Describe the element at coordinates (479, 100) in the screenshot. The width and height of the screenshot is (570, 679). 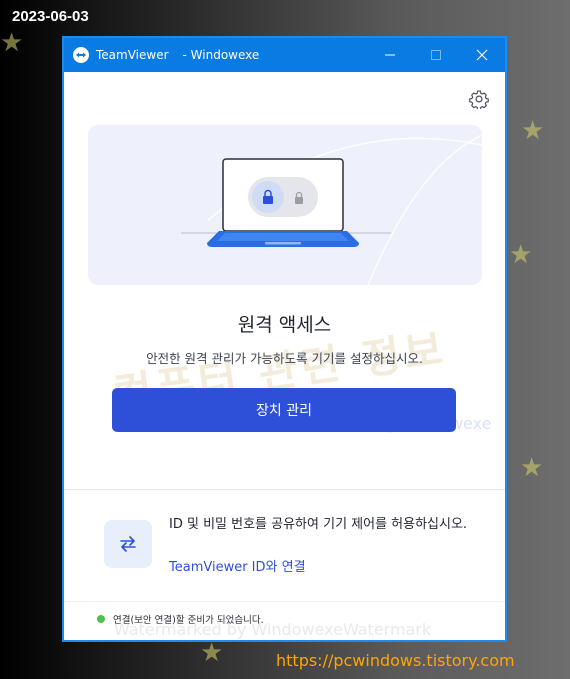
I see `gear-icon` at that location.